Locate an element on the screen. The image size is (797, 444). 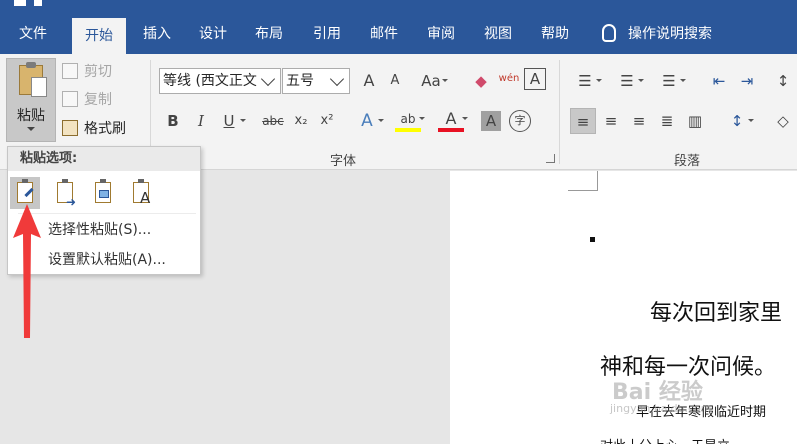
strikethrough-icon: abc is located at coordinates (273, 121).